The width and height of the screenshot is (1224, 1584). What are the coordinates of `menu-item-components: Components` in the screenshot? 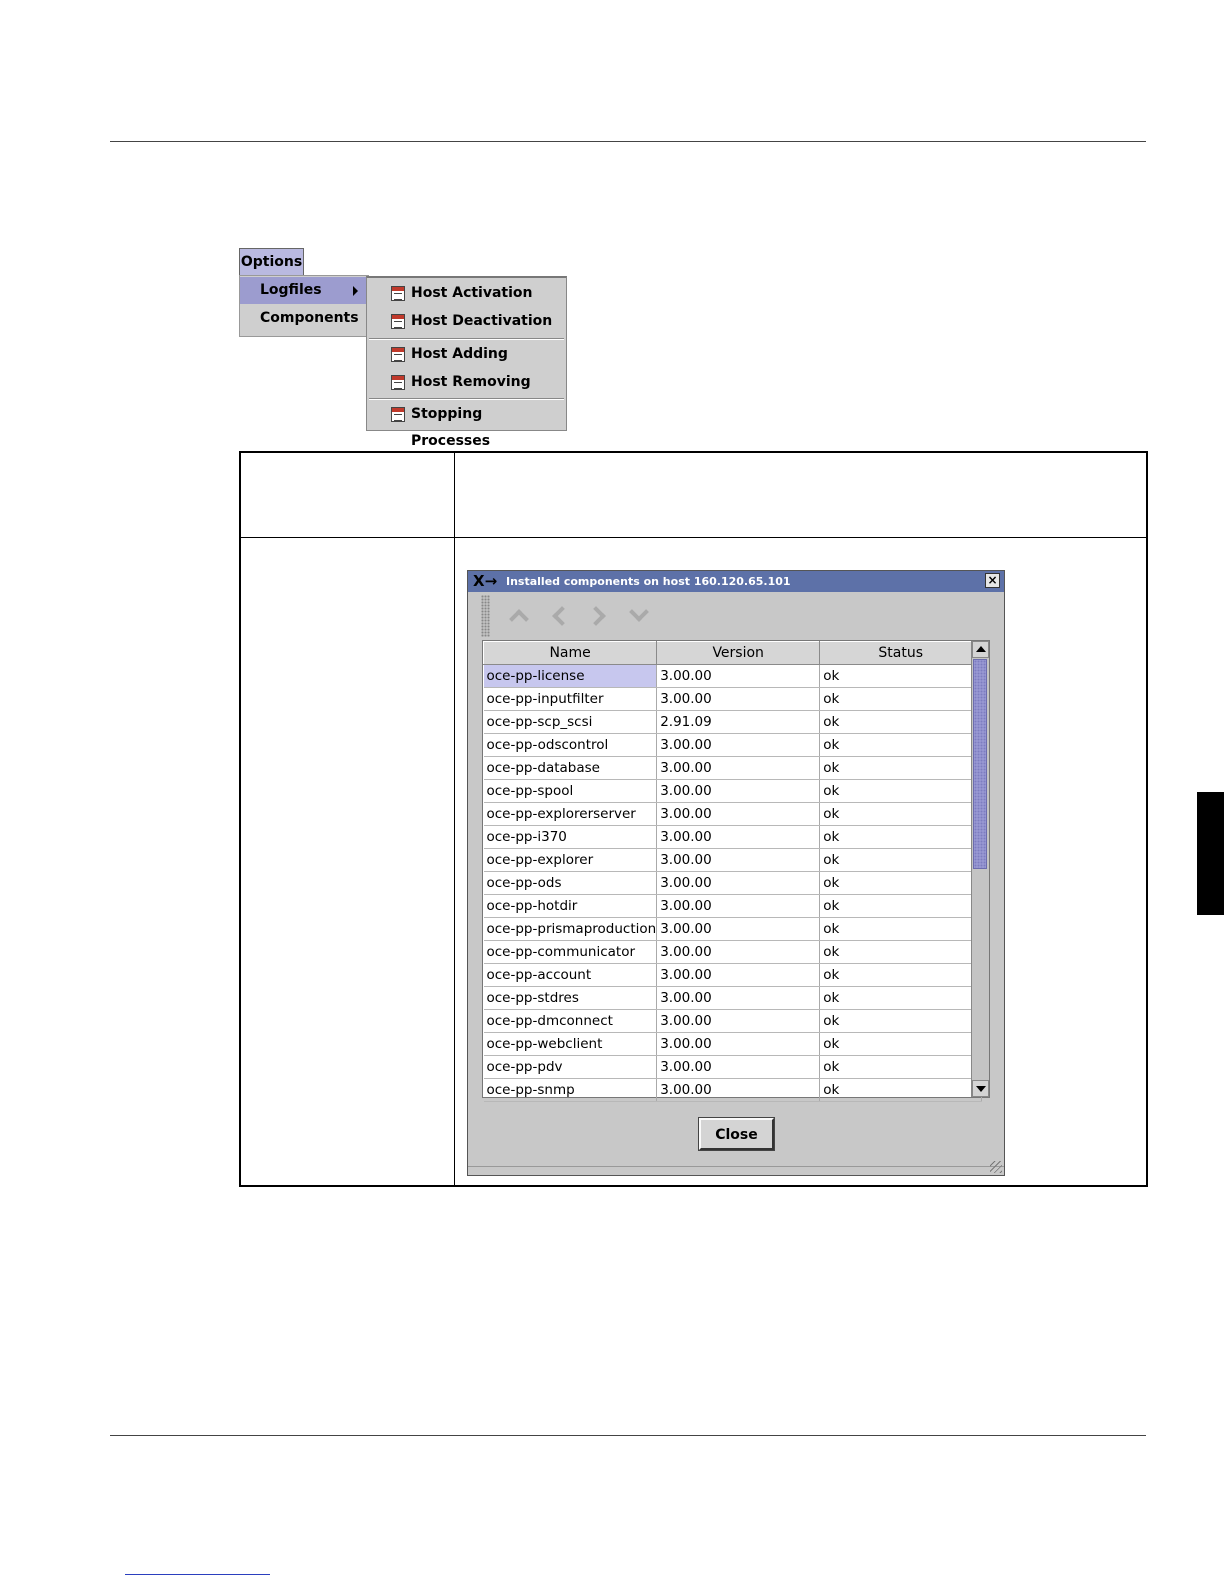 It's located at (303, 318).